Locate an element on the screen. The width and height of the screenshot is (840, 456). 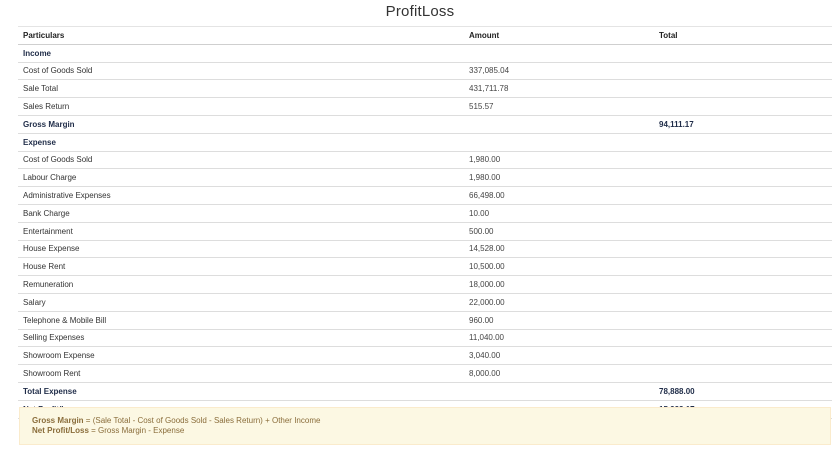
row-amount: 500.00 is located at coordinates (559, 231).